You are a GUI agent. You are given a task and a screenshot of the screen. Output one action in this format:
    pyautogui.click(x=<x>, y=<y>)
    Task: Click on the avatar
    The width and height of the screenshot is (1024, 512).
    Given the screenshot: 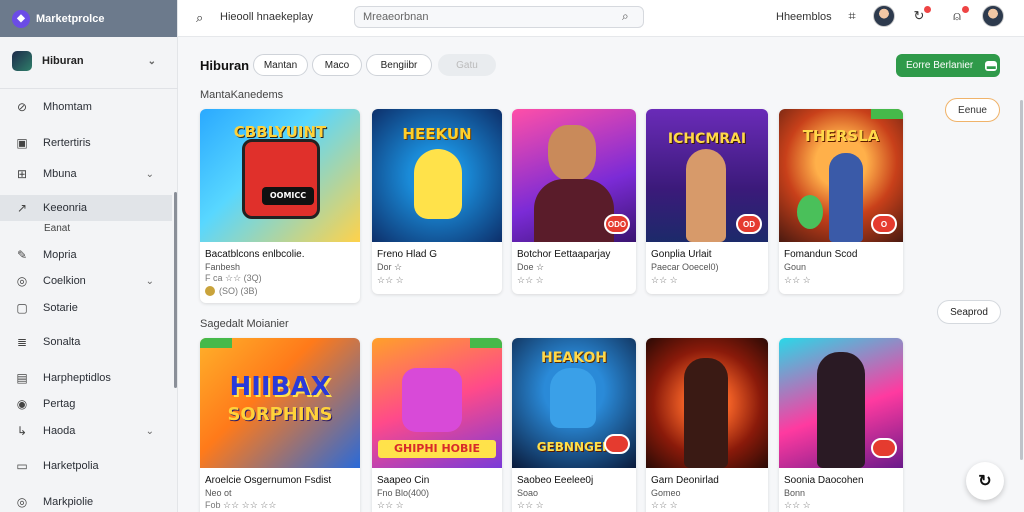 What is the action you would take?
    pyautogui.click(x=884, y=16)
    